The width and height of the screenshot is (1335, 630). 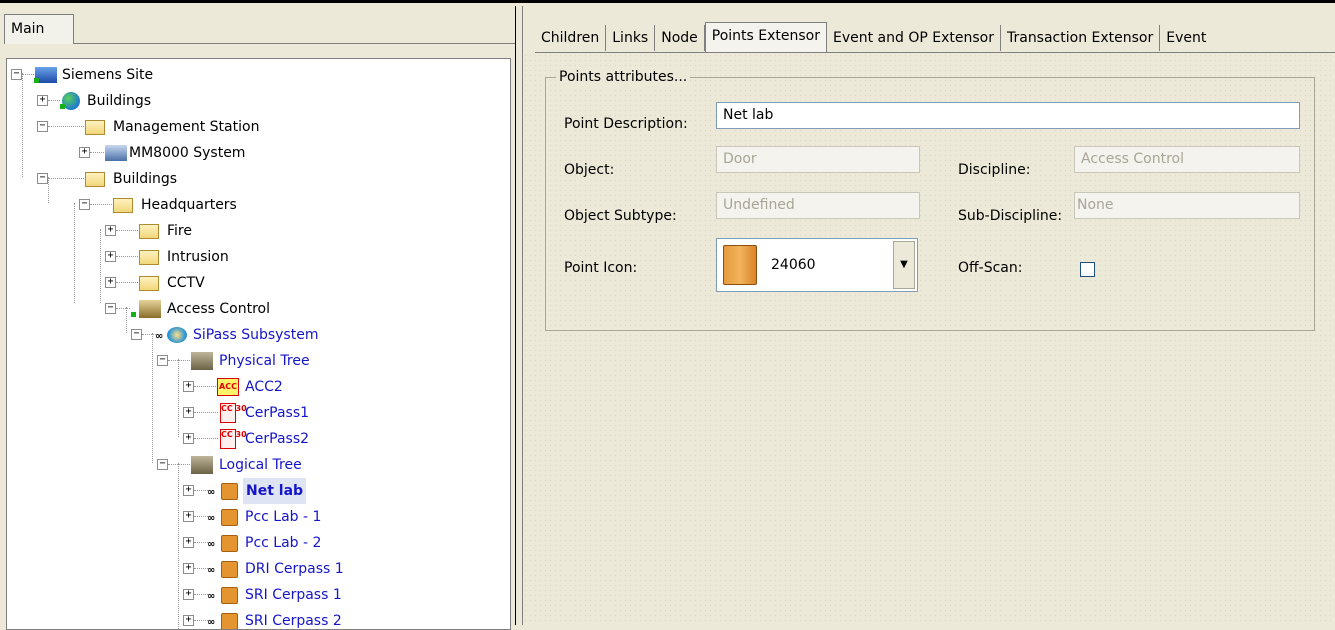 What do you see at coordinates (1080, 38) in the screenshot?
I see `tab-transaction-extensor: Transaction Extensor` at bounding box center [1080, 38].